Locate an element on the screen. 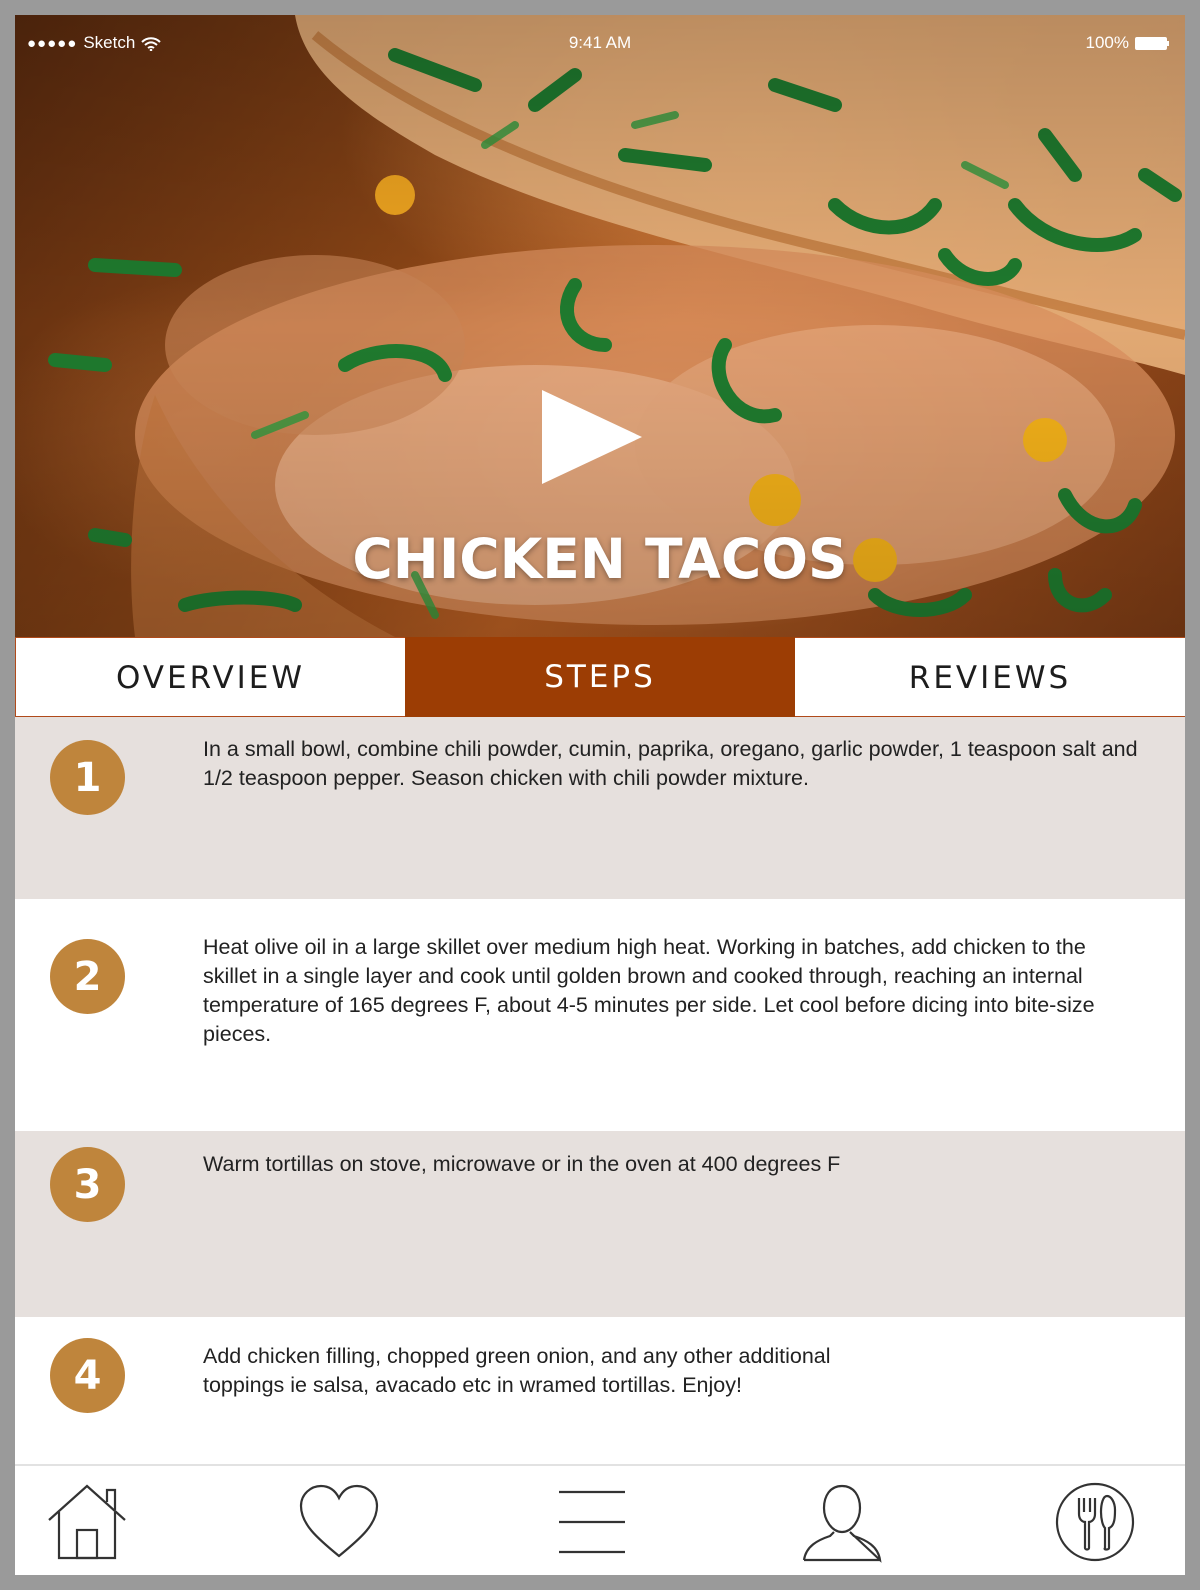 This screenshot has height=1590, width=1200. nav-profile is located at coordinates (842, 1522).